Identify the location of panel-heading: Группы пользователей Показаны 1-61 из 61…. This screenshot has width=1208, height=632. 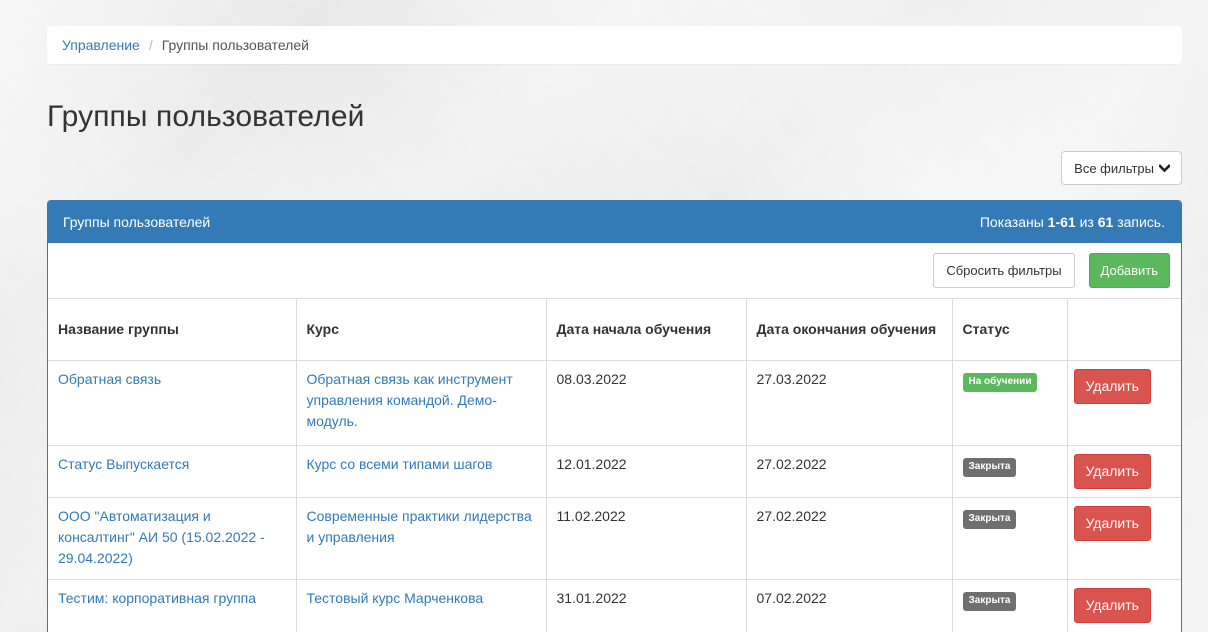
(614, 222).